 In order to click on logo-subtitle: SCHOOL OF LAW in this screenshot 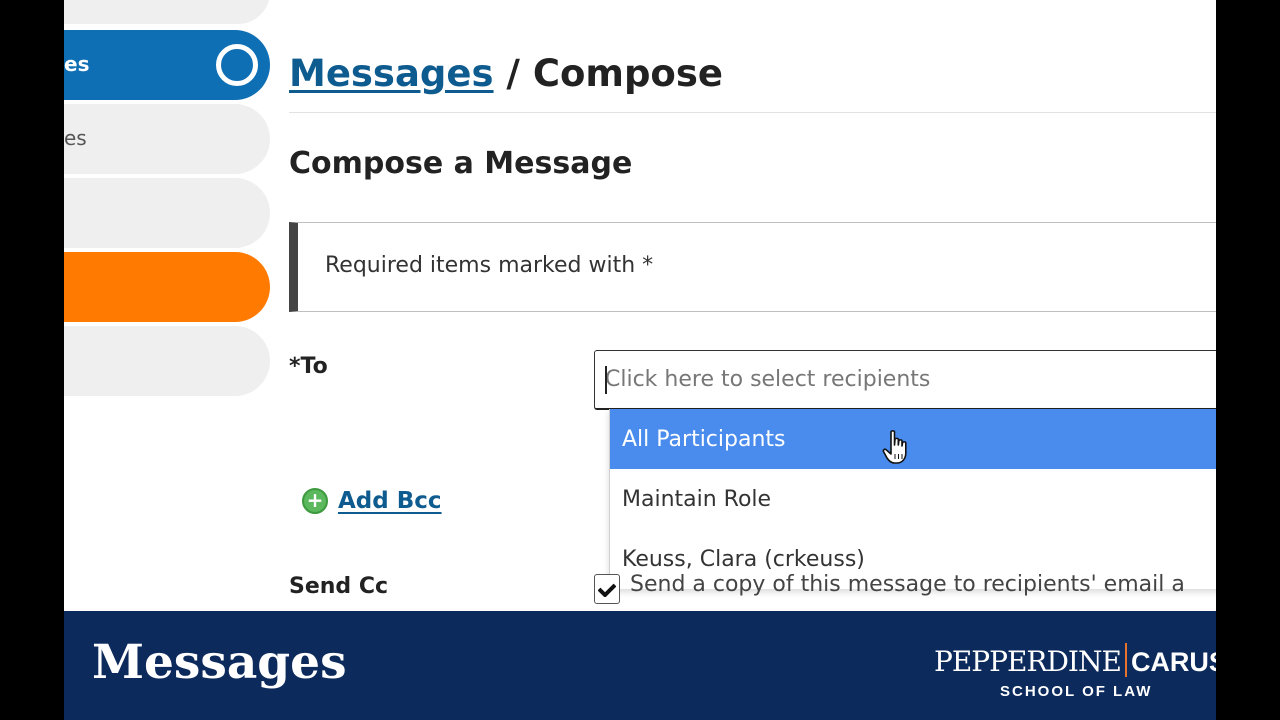, I will do `click(1076, 691)`.